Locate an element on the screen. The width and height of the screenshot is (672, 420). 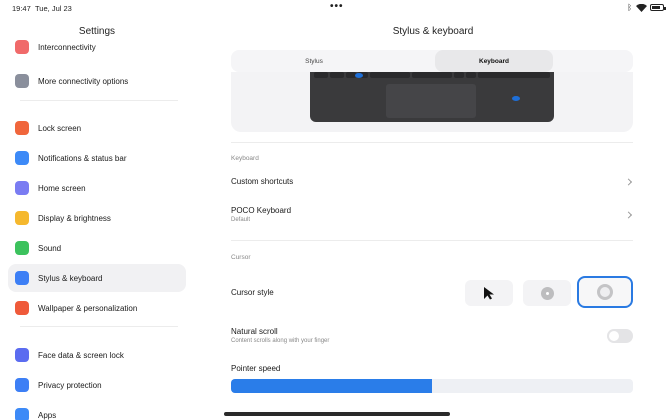
settings-item-face-data-screen-lock: Face data & screen lock is located at coordinates (97, 355).